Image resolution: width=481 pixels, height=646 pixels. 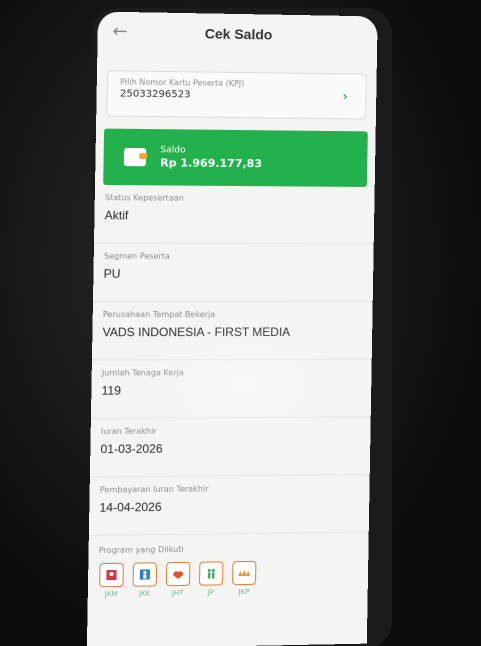 I want to click on field-value: Aktif, so click(x=235, y=215).